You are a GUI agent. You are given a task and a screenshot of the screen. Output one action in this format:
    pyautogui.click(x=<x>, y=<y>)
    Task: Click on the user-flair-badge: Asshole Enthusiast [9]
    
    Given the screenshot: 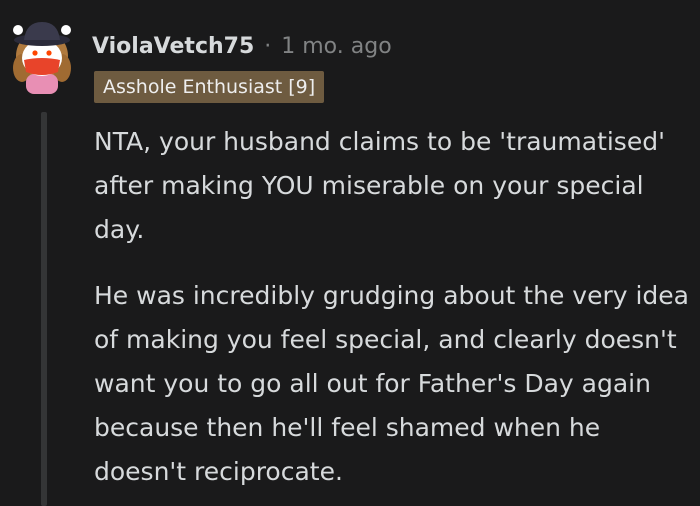 What is the action you would take?
    pyautogui.click(x=209, y=87)
    